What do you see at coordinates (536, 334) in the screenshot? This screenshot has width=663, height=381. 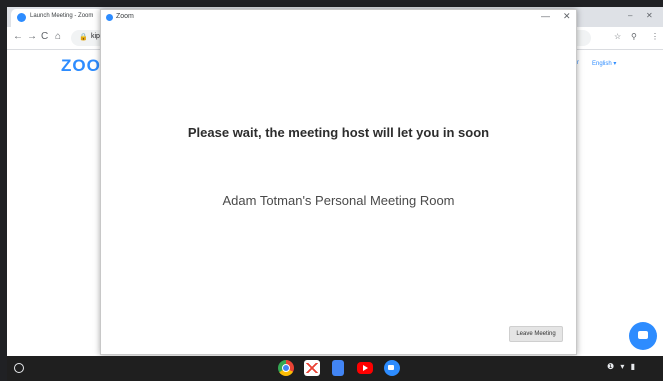 I see `leave-meeting-button: Leave Meeting` at bounding box center [536, 334].